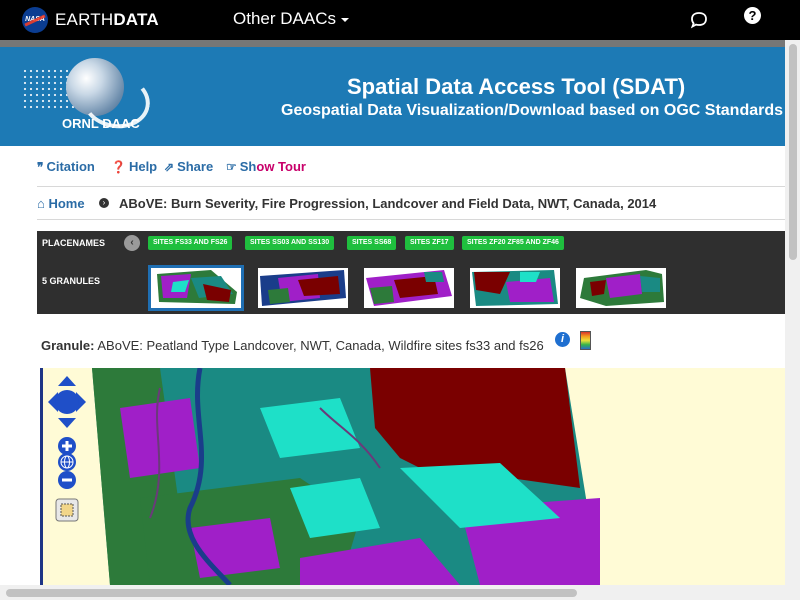  What do you see at coordinates (344, 19) in the screenshot?
I see `caret-down-icon` at bounding box center [344, 19].